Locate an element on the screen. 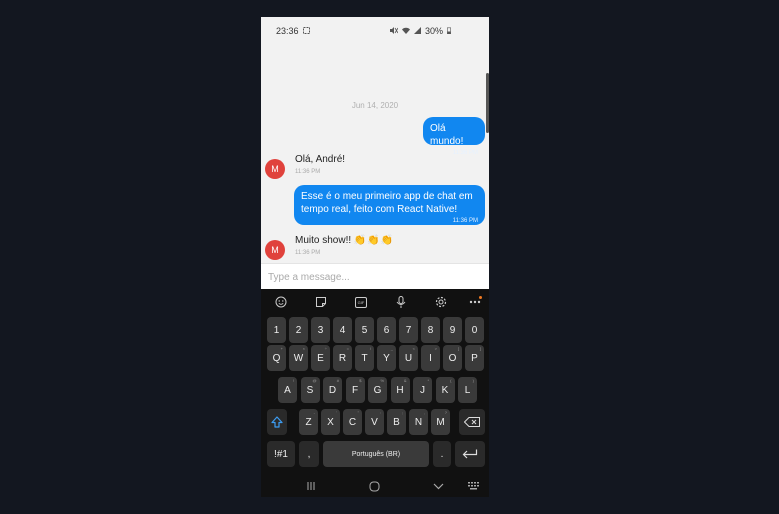 The height and width of the screenshot is (514, 779). key-label: D is located at coordinates (332, 390).